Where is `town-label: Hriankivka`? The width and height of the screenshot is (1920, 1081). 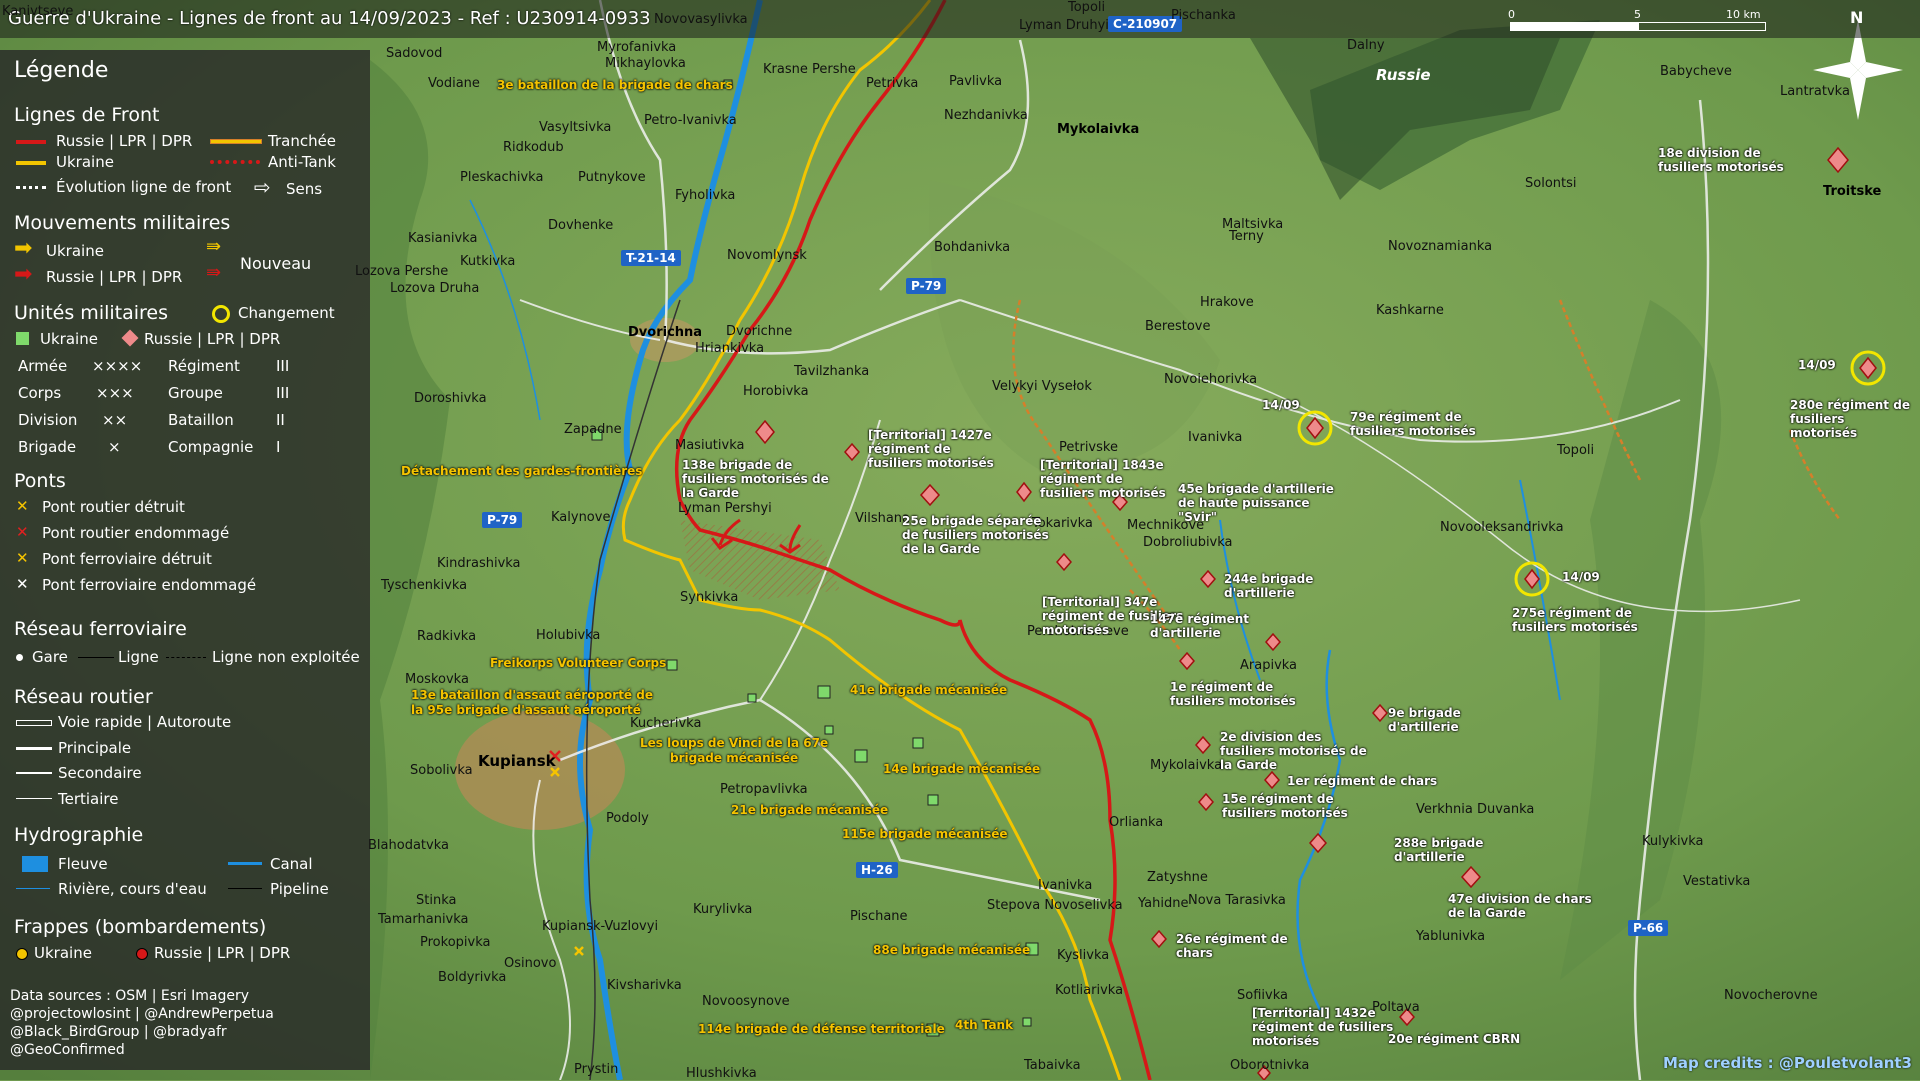 town-label: Hriankivka is located at coordinates (730, 348).